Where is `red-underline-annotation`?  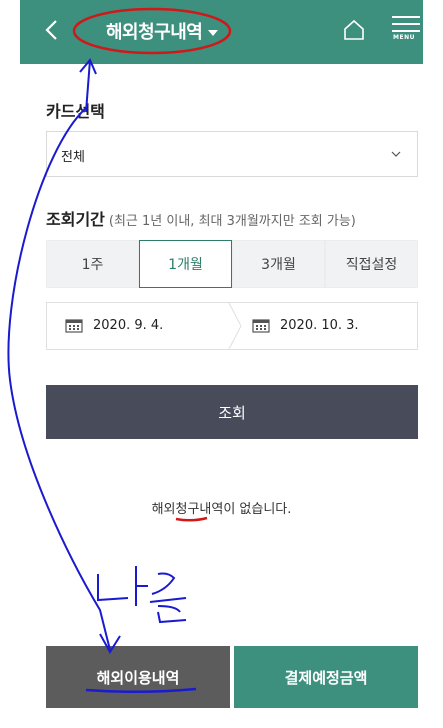
red-underline-annotation is located at coordinates (191, 519).